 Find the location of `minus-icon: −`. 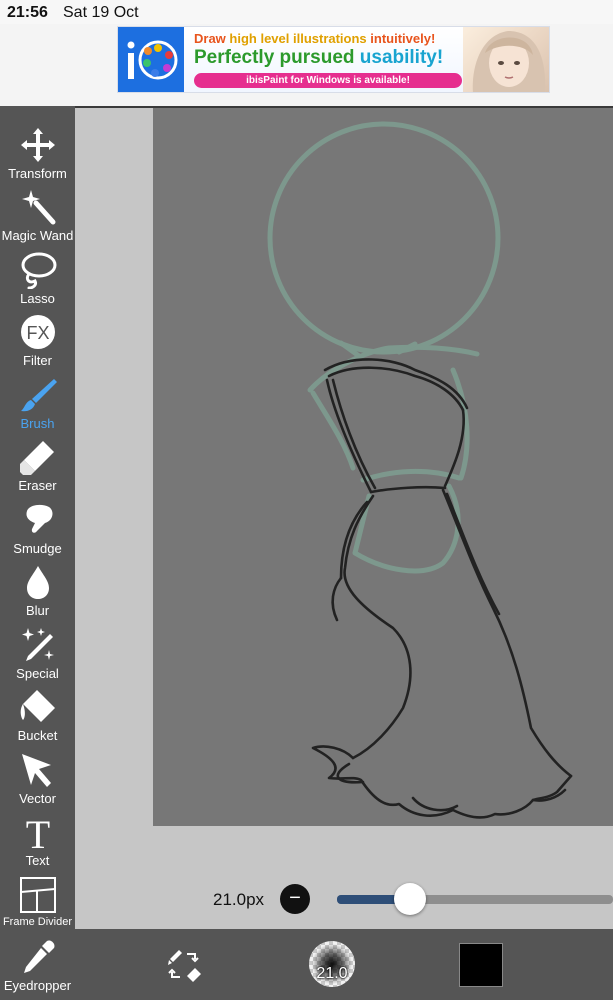

minus-icon: − is located at coordinates (295, 898).